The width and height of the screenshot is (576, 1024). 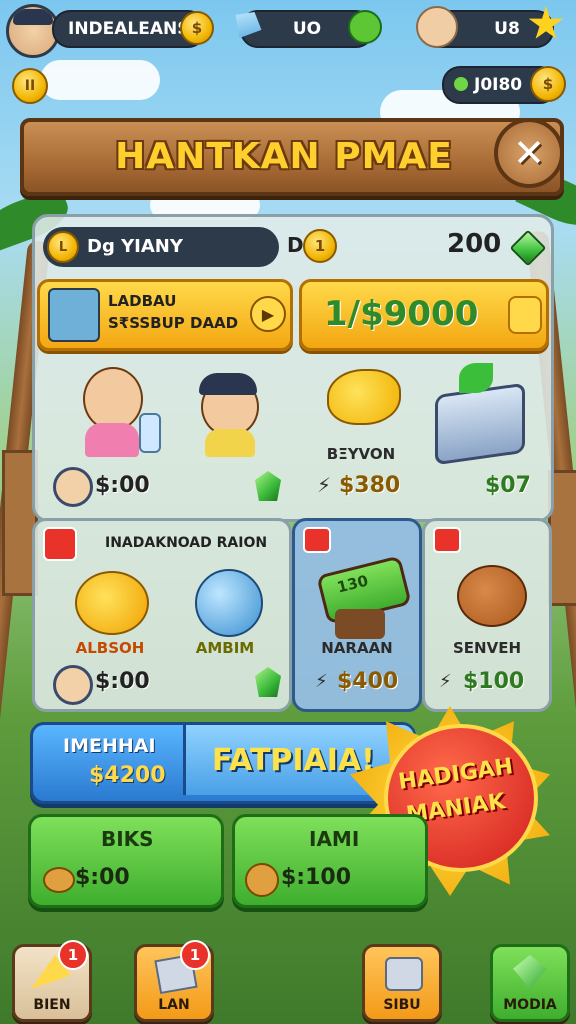 What do you see at coordinates (548, 84) in the screenshot?
I see `wallet-coin-icon: $` at bounding box center [548, 84].